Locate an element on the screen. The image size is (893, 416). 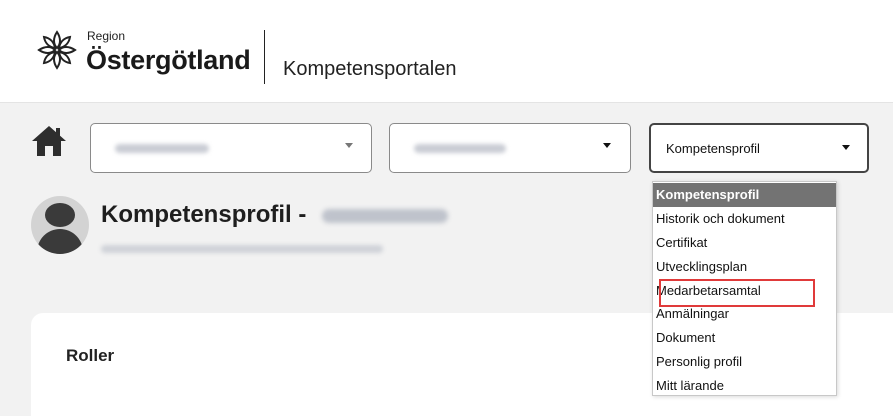
profile-subtitle-redacted is located at coordinates (242, 249).